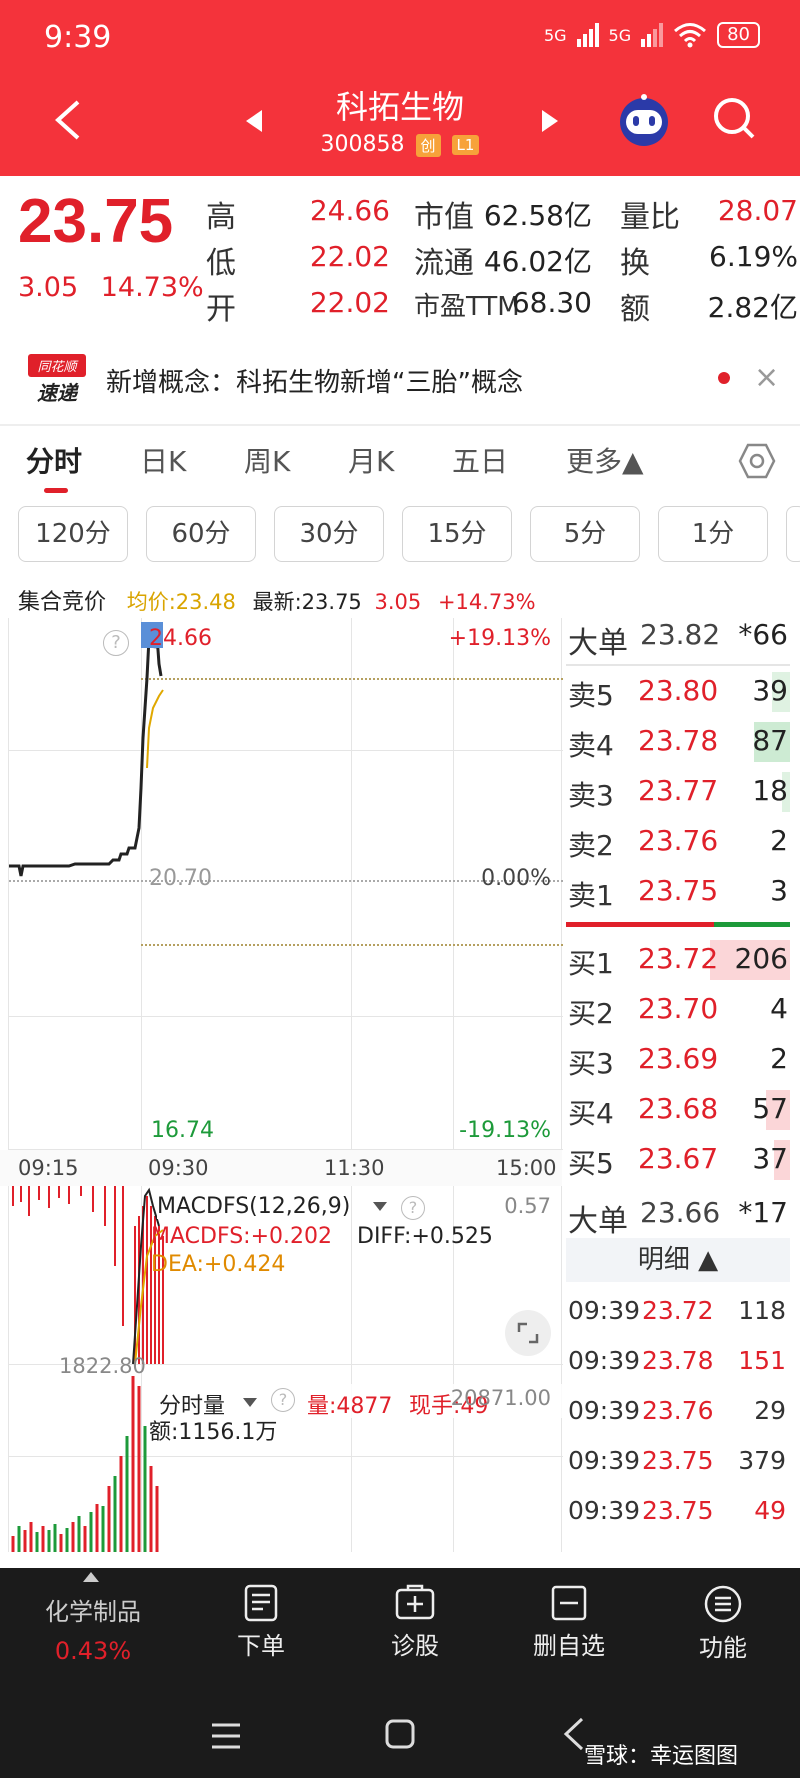  I want to click on function-button: 功能, so click(723, 1623).